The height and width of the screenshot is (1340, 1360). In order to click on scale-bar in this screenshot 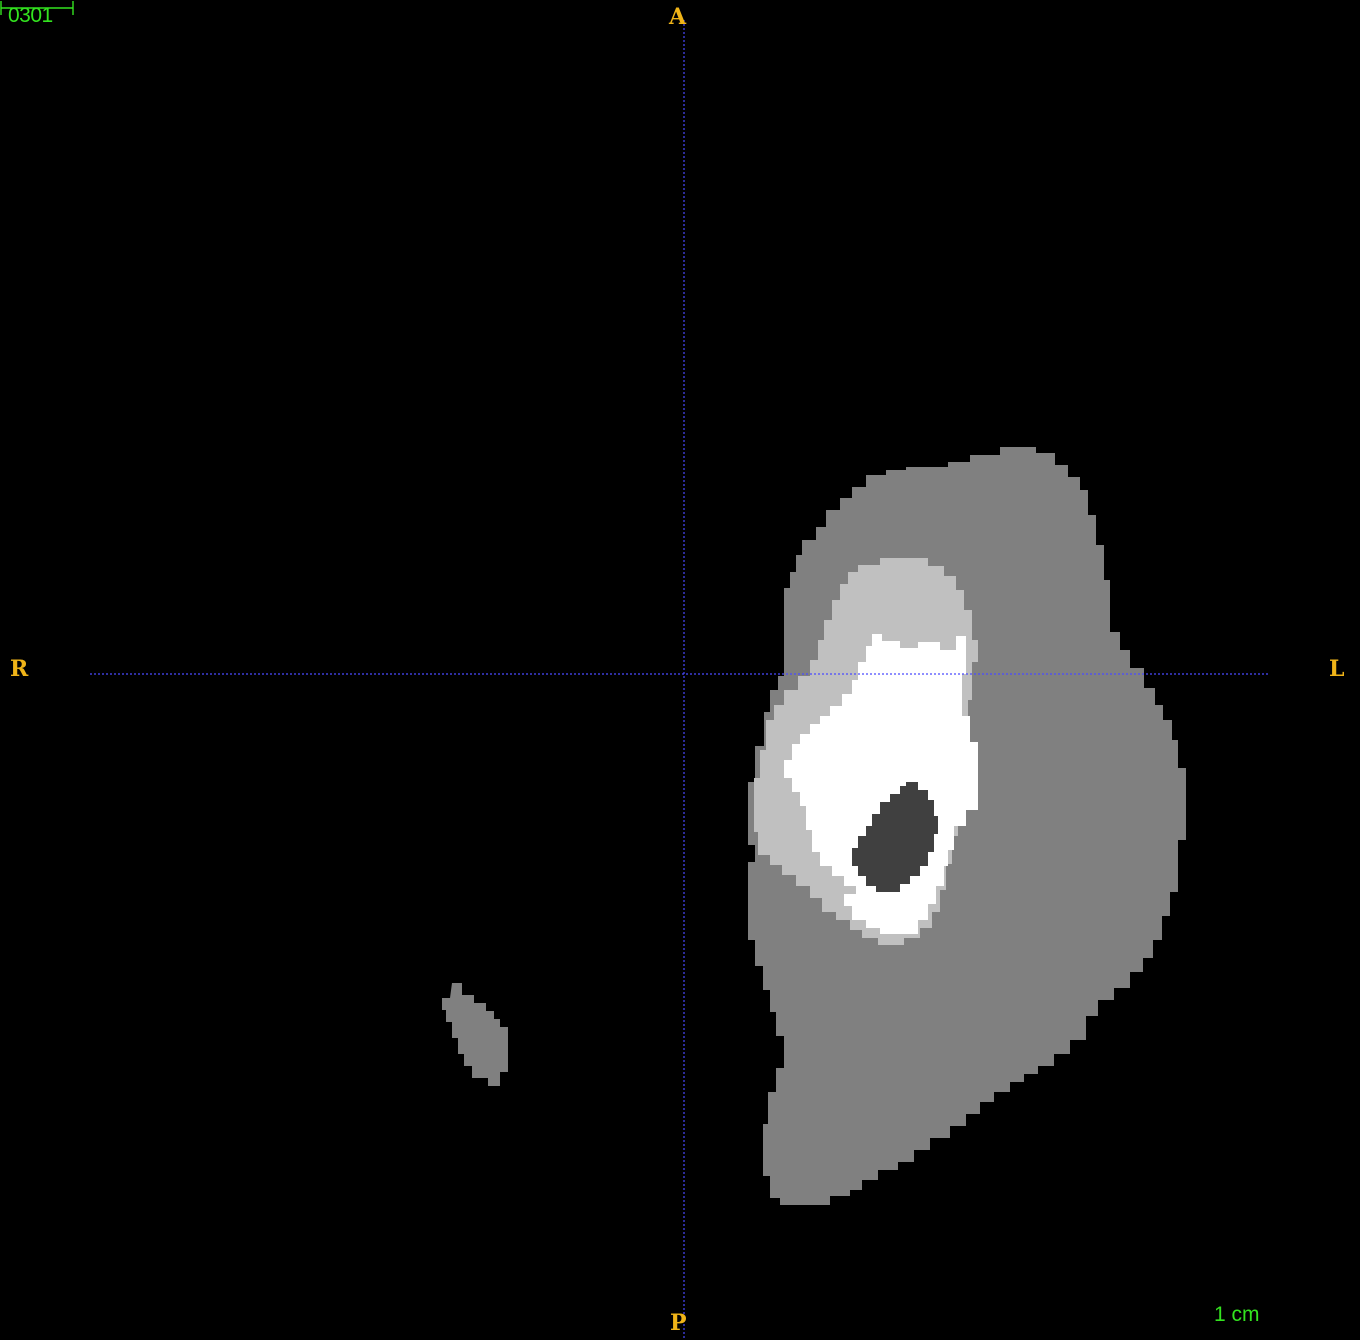, I will do `click(37, 8)`.